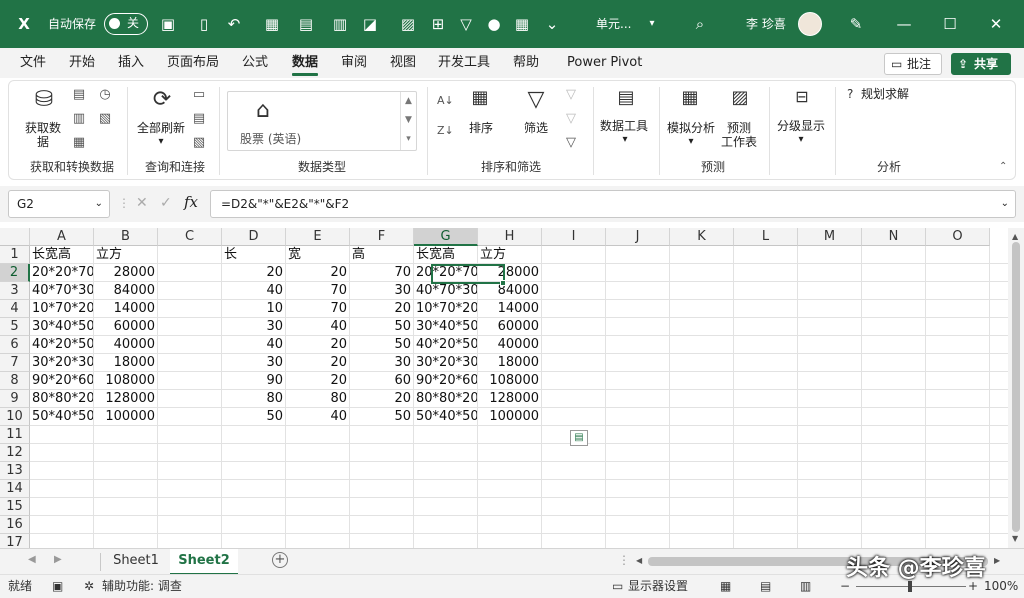  What do you see at coordinates (700, 24) in the screenshot?
I see `search-icon: ⌕` at bounding box center [700, 24].